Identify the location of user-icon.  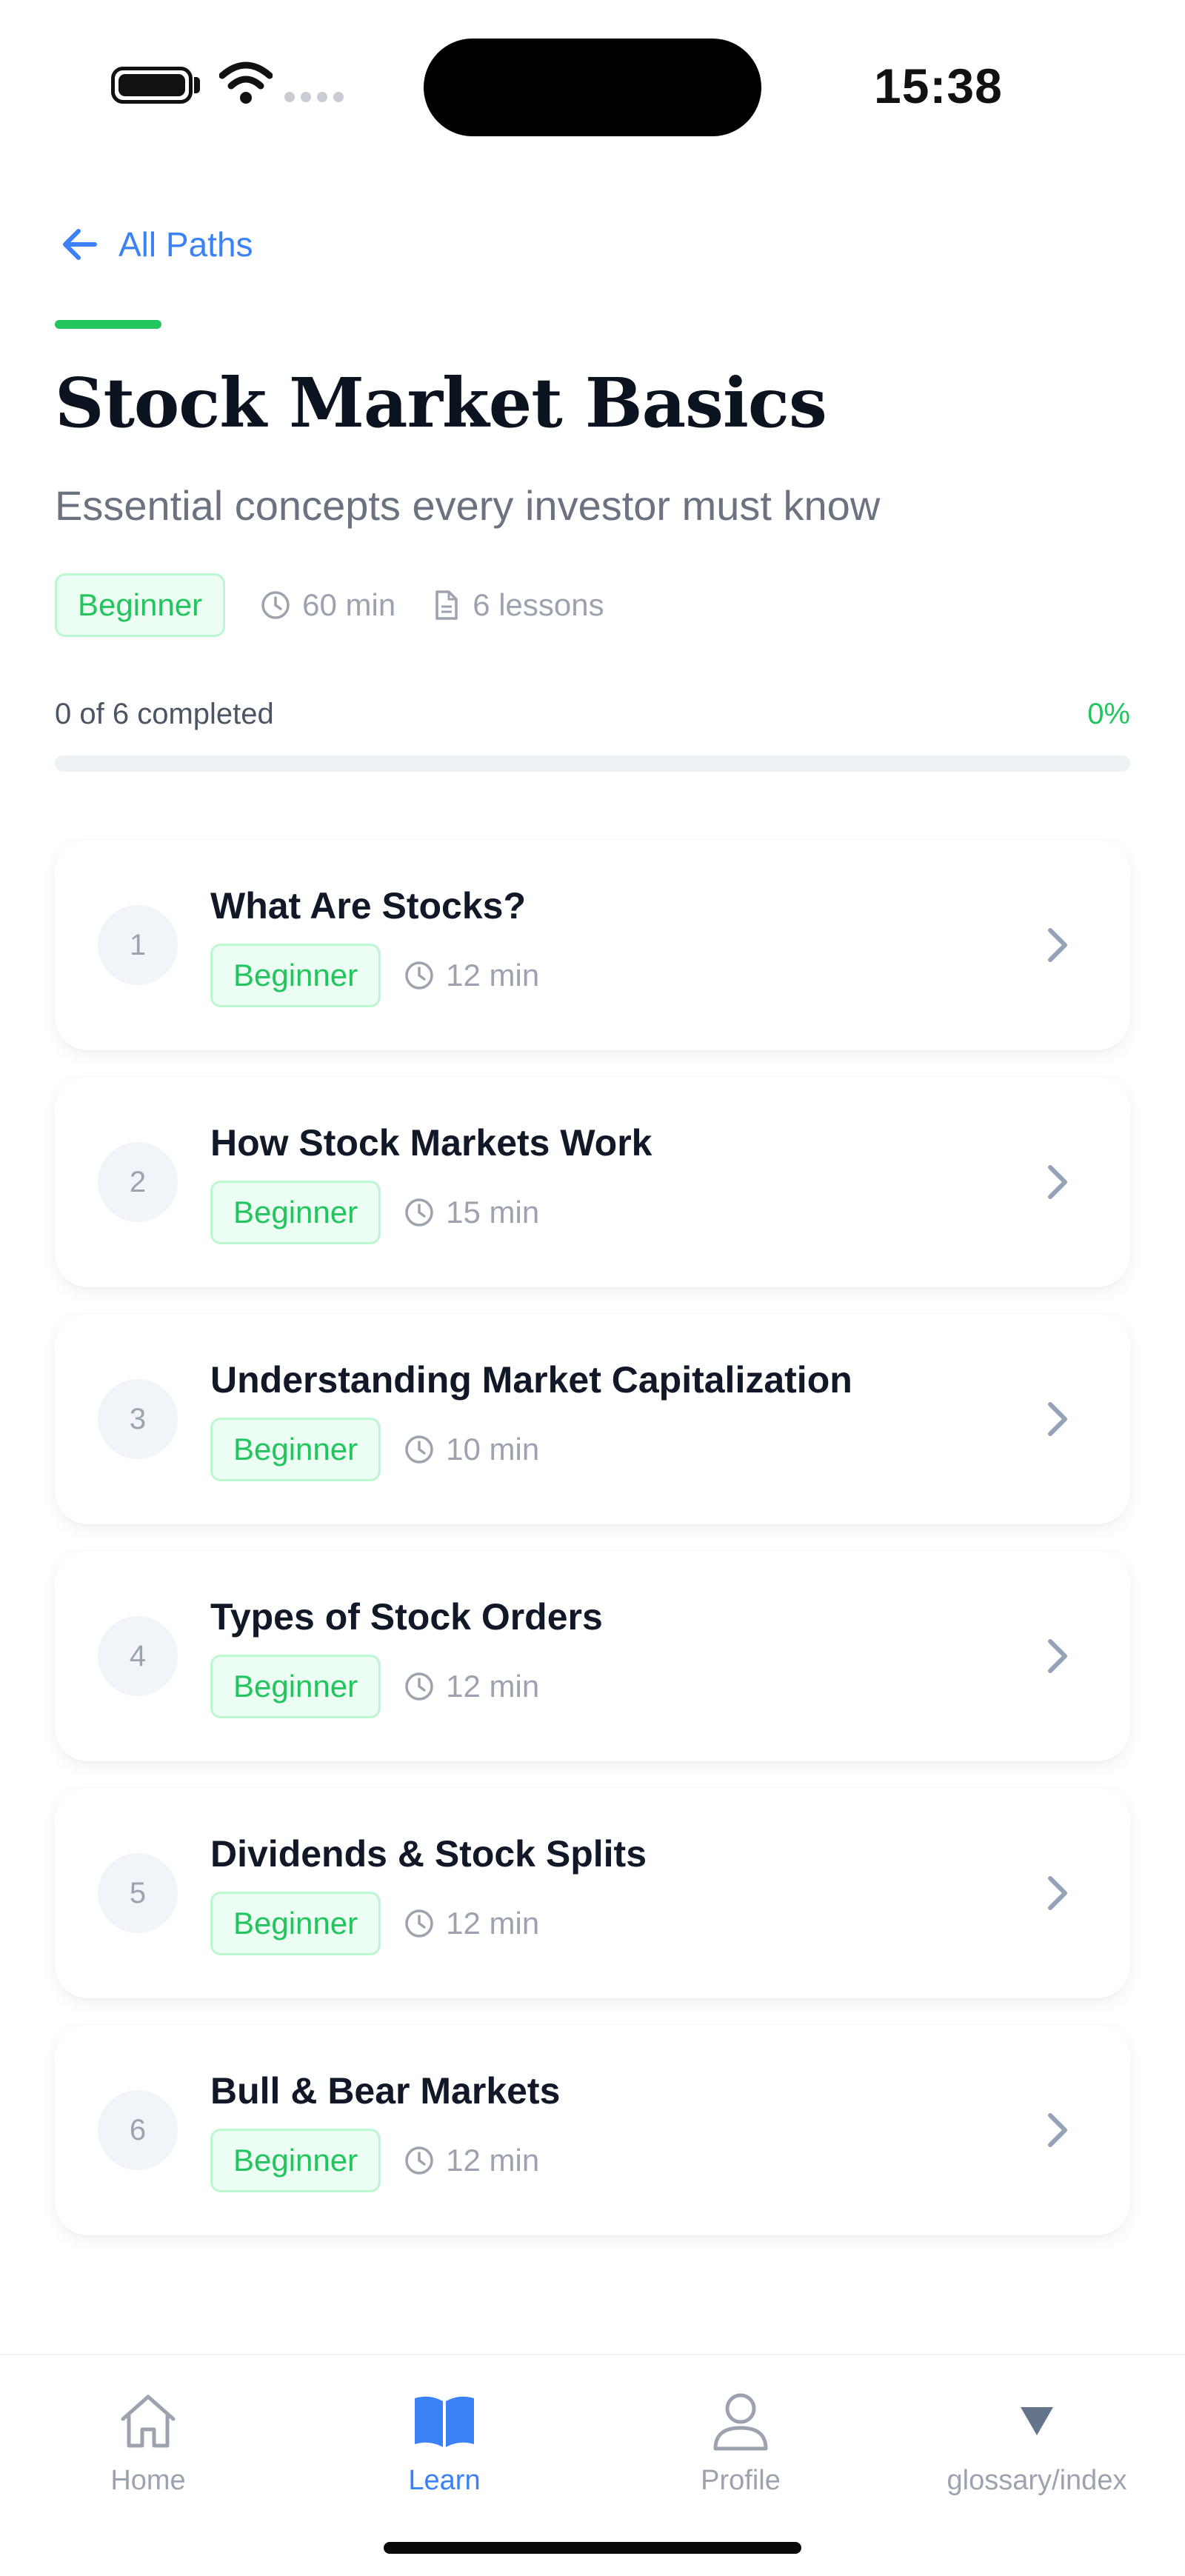
(740, 2422).